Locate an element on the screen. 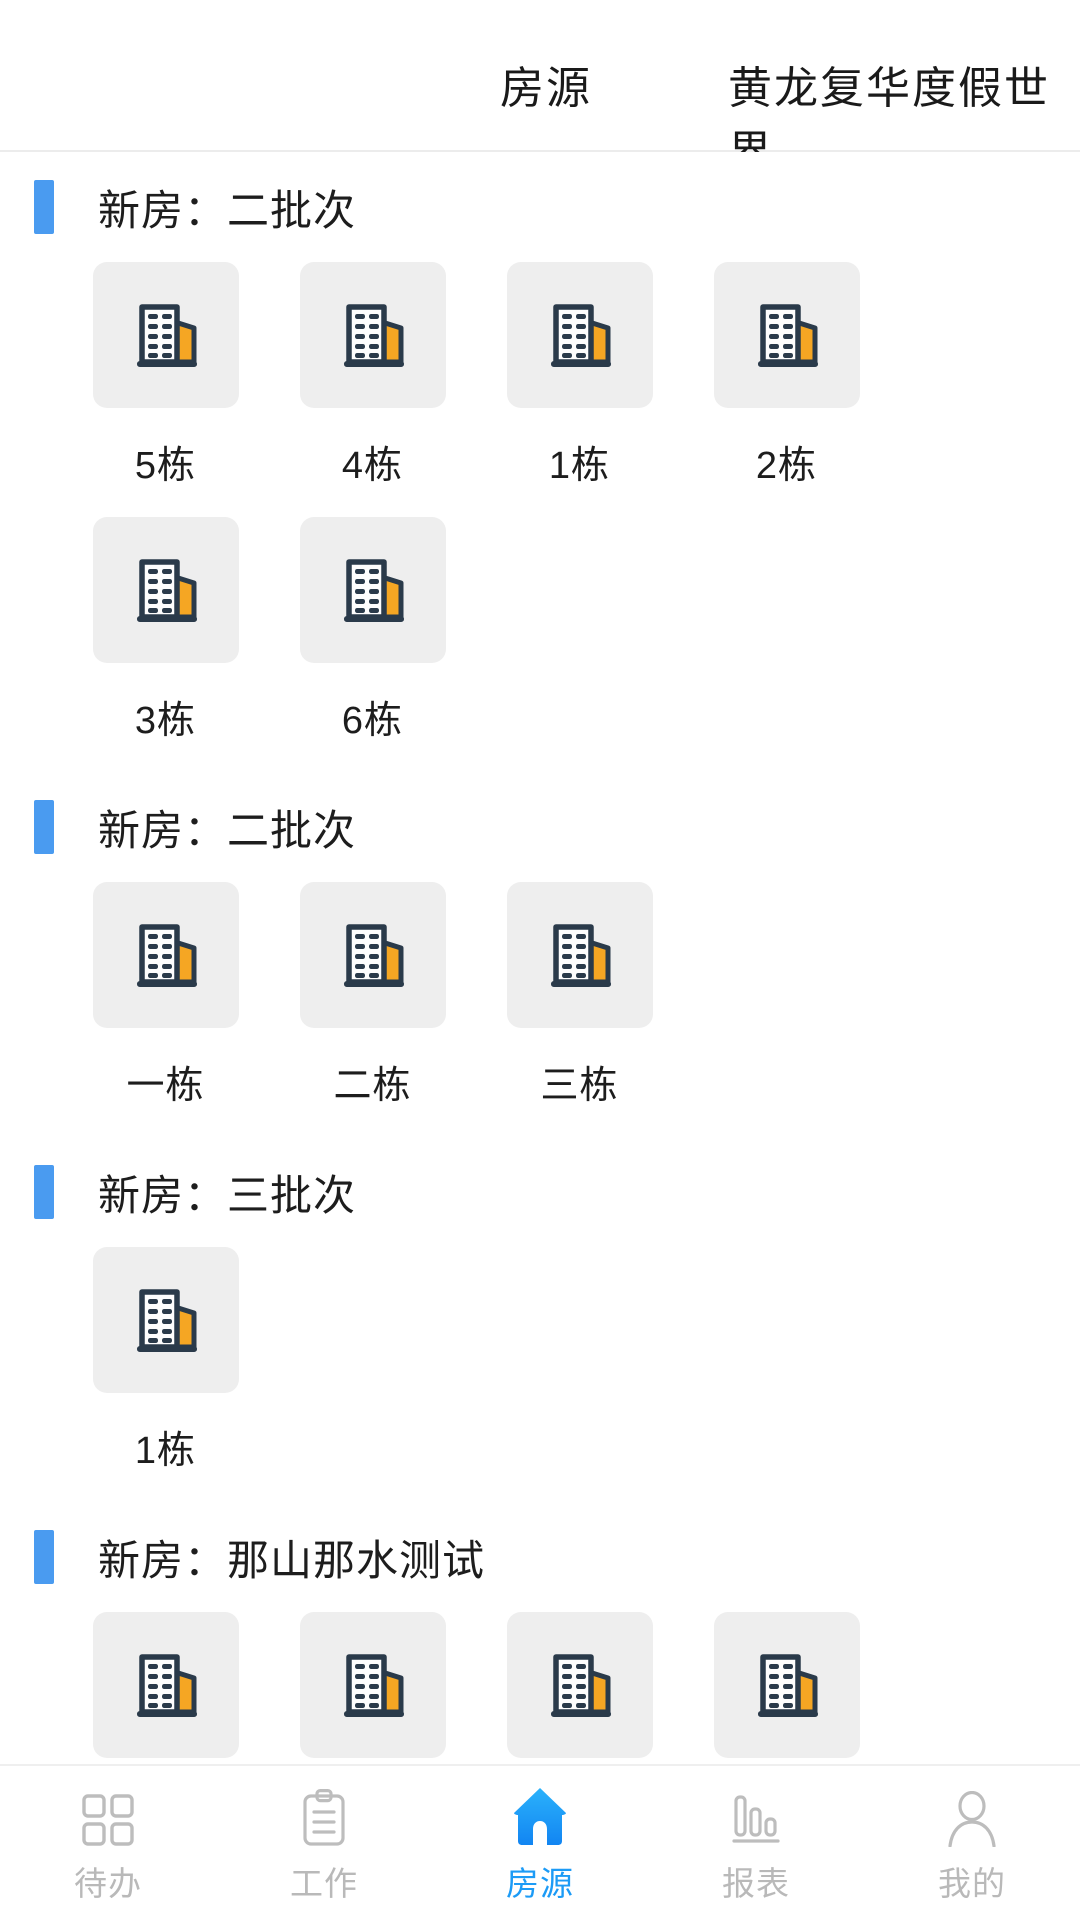 This screenshot has width=1080, height=1920. building-tile: 6栋 is located at coordinates (372, 630).